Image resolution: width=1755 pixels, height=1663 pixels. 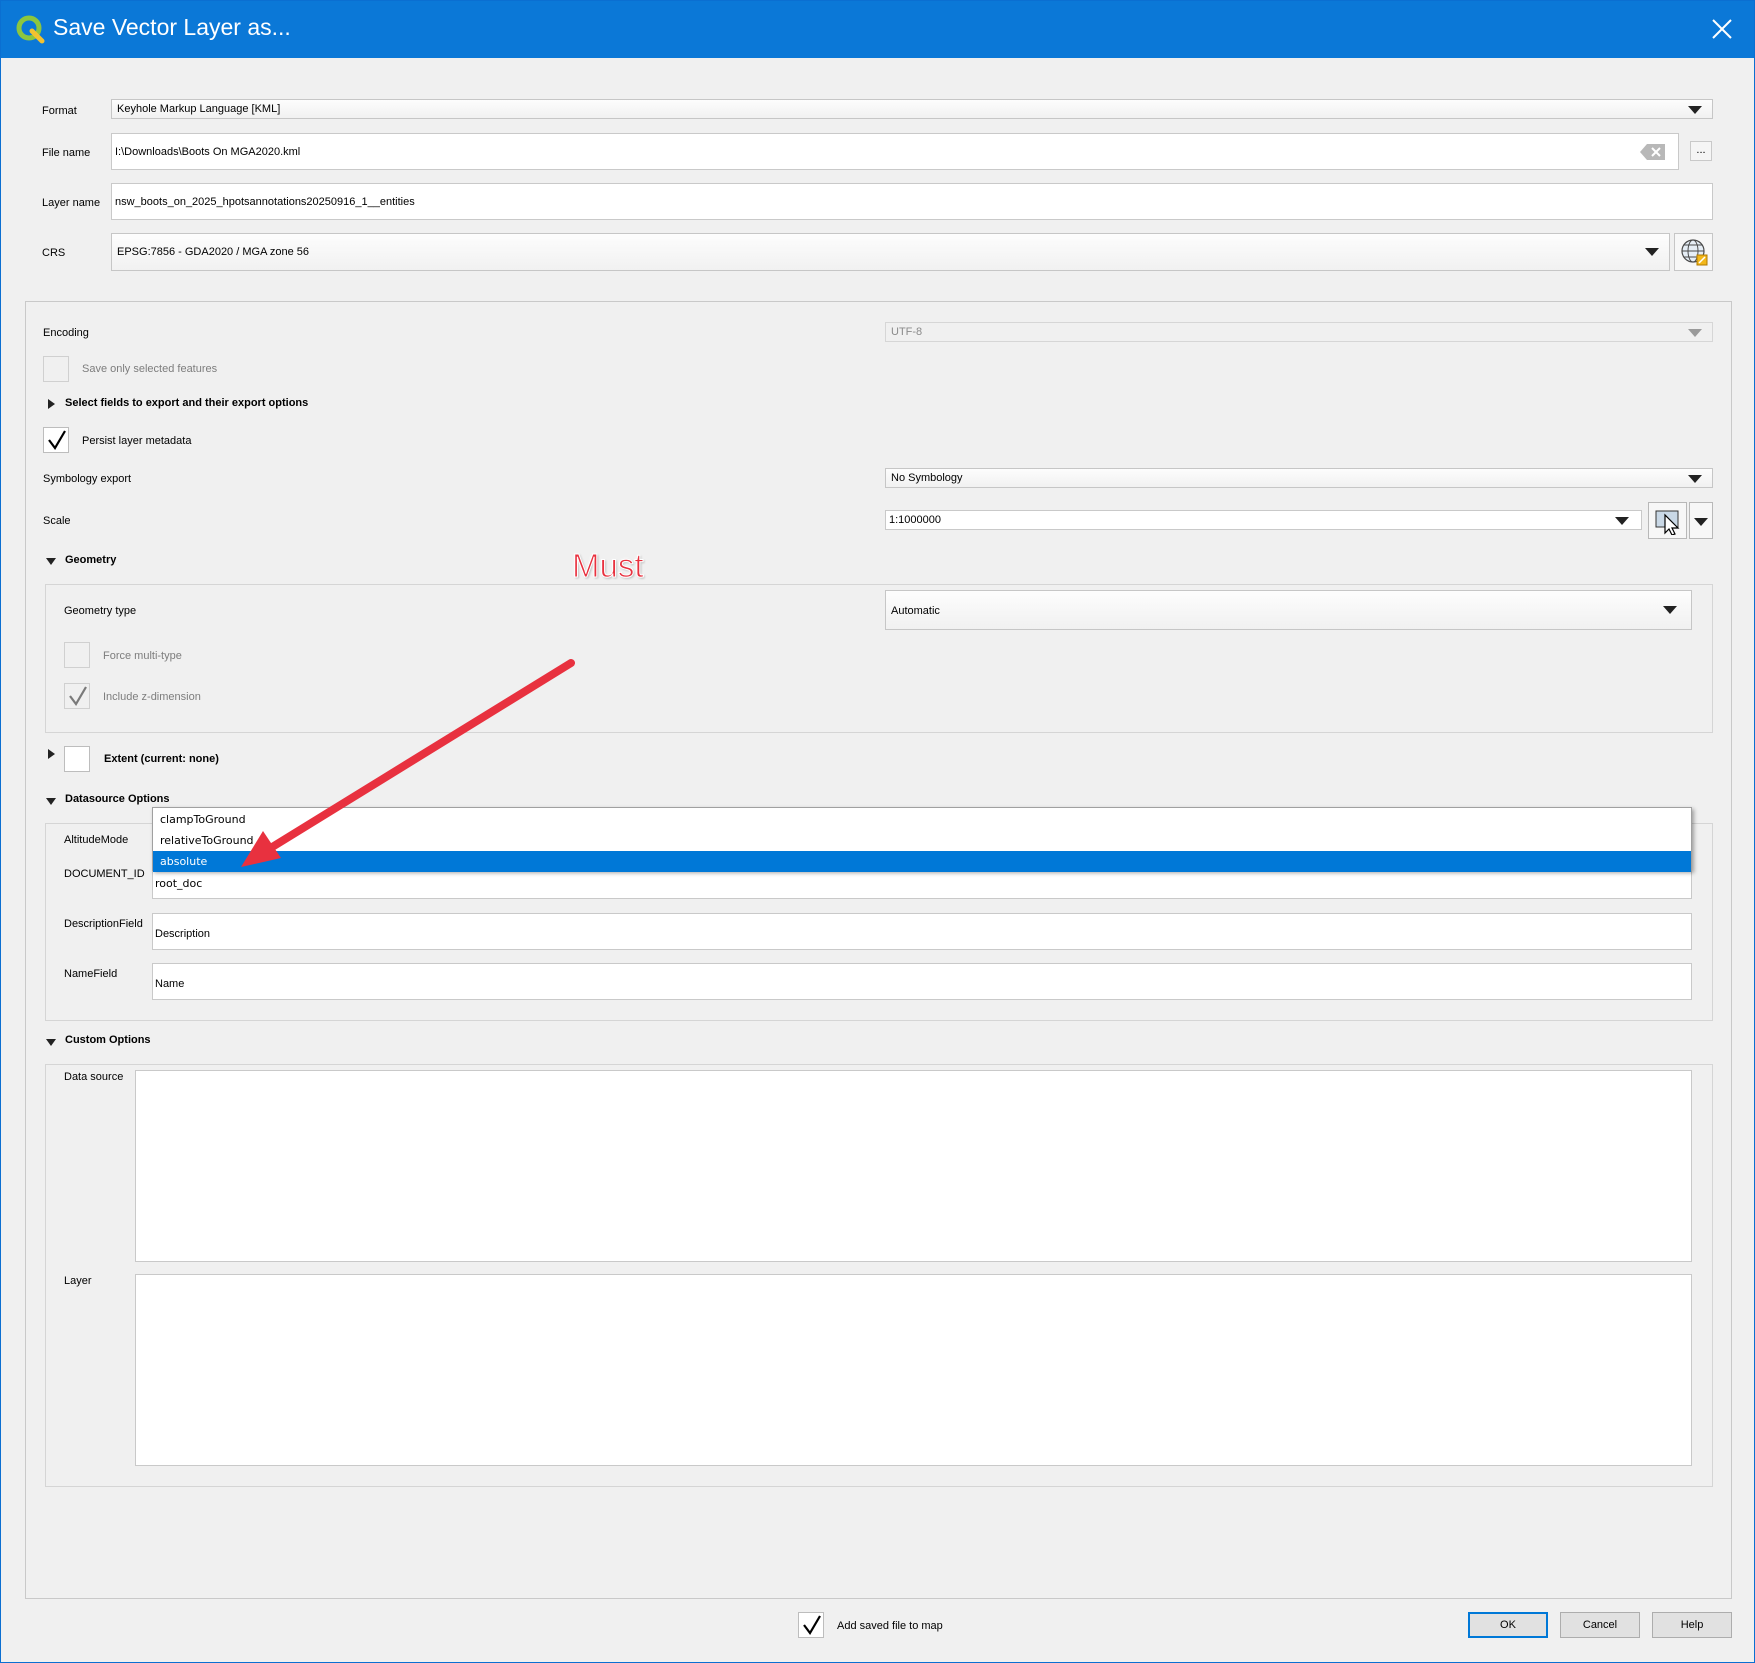 What do you see at coordinates (66, 333) in the screenshot?
I see `encoding-label: Encoding` at bounding box center [66, 333].